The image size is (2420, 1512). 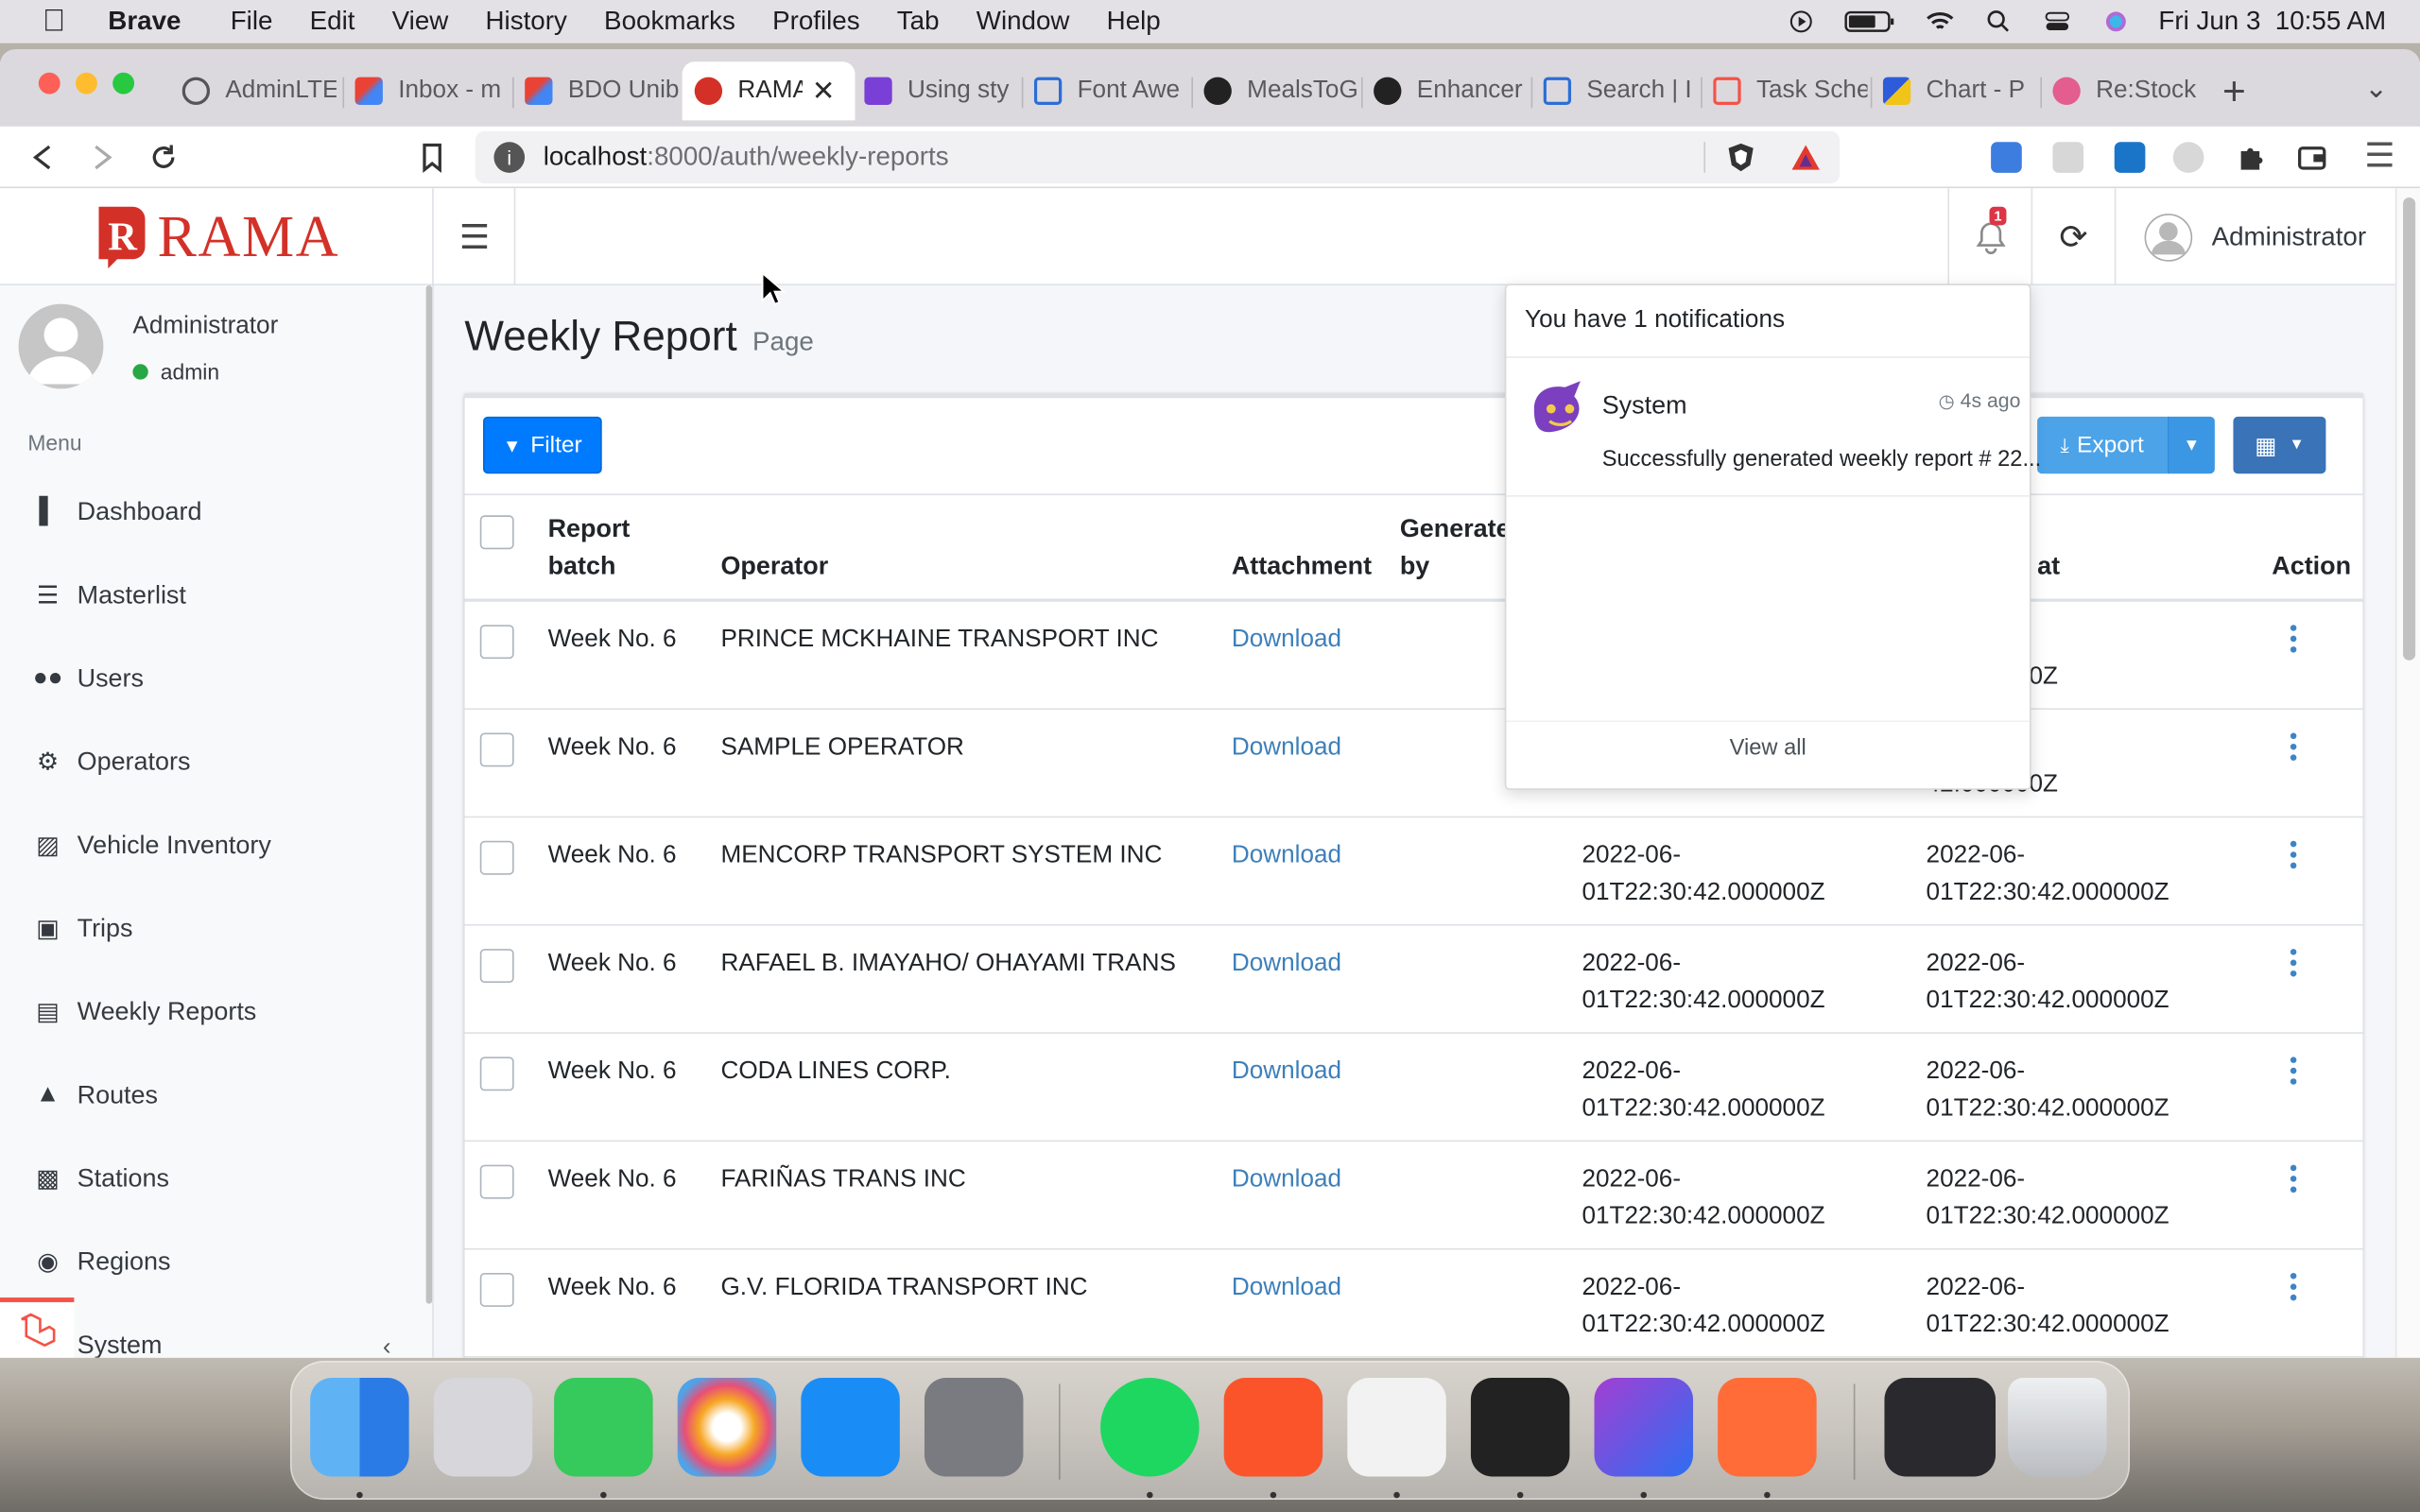 What do you see at coordinates (1396, 1427) in the screenshot?
I see `sequel-ace-icon` at bounding box center [1396, 1427].